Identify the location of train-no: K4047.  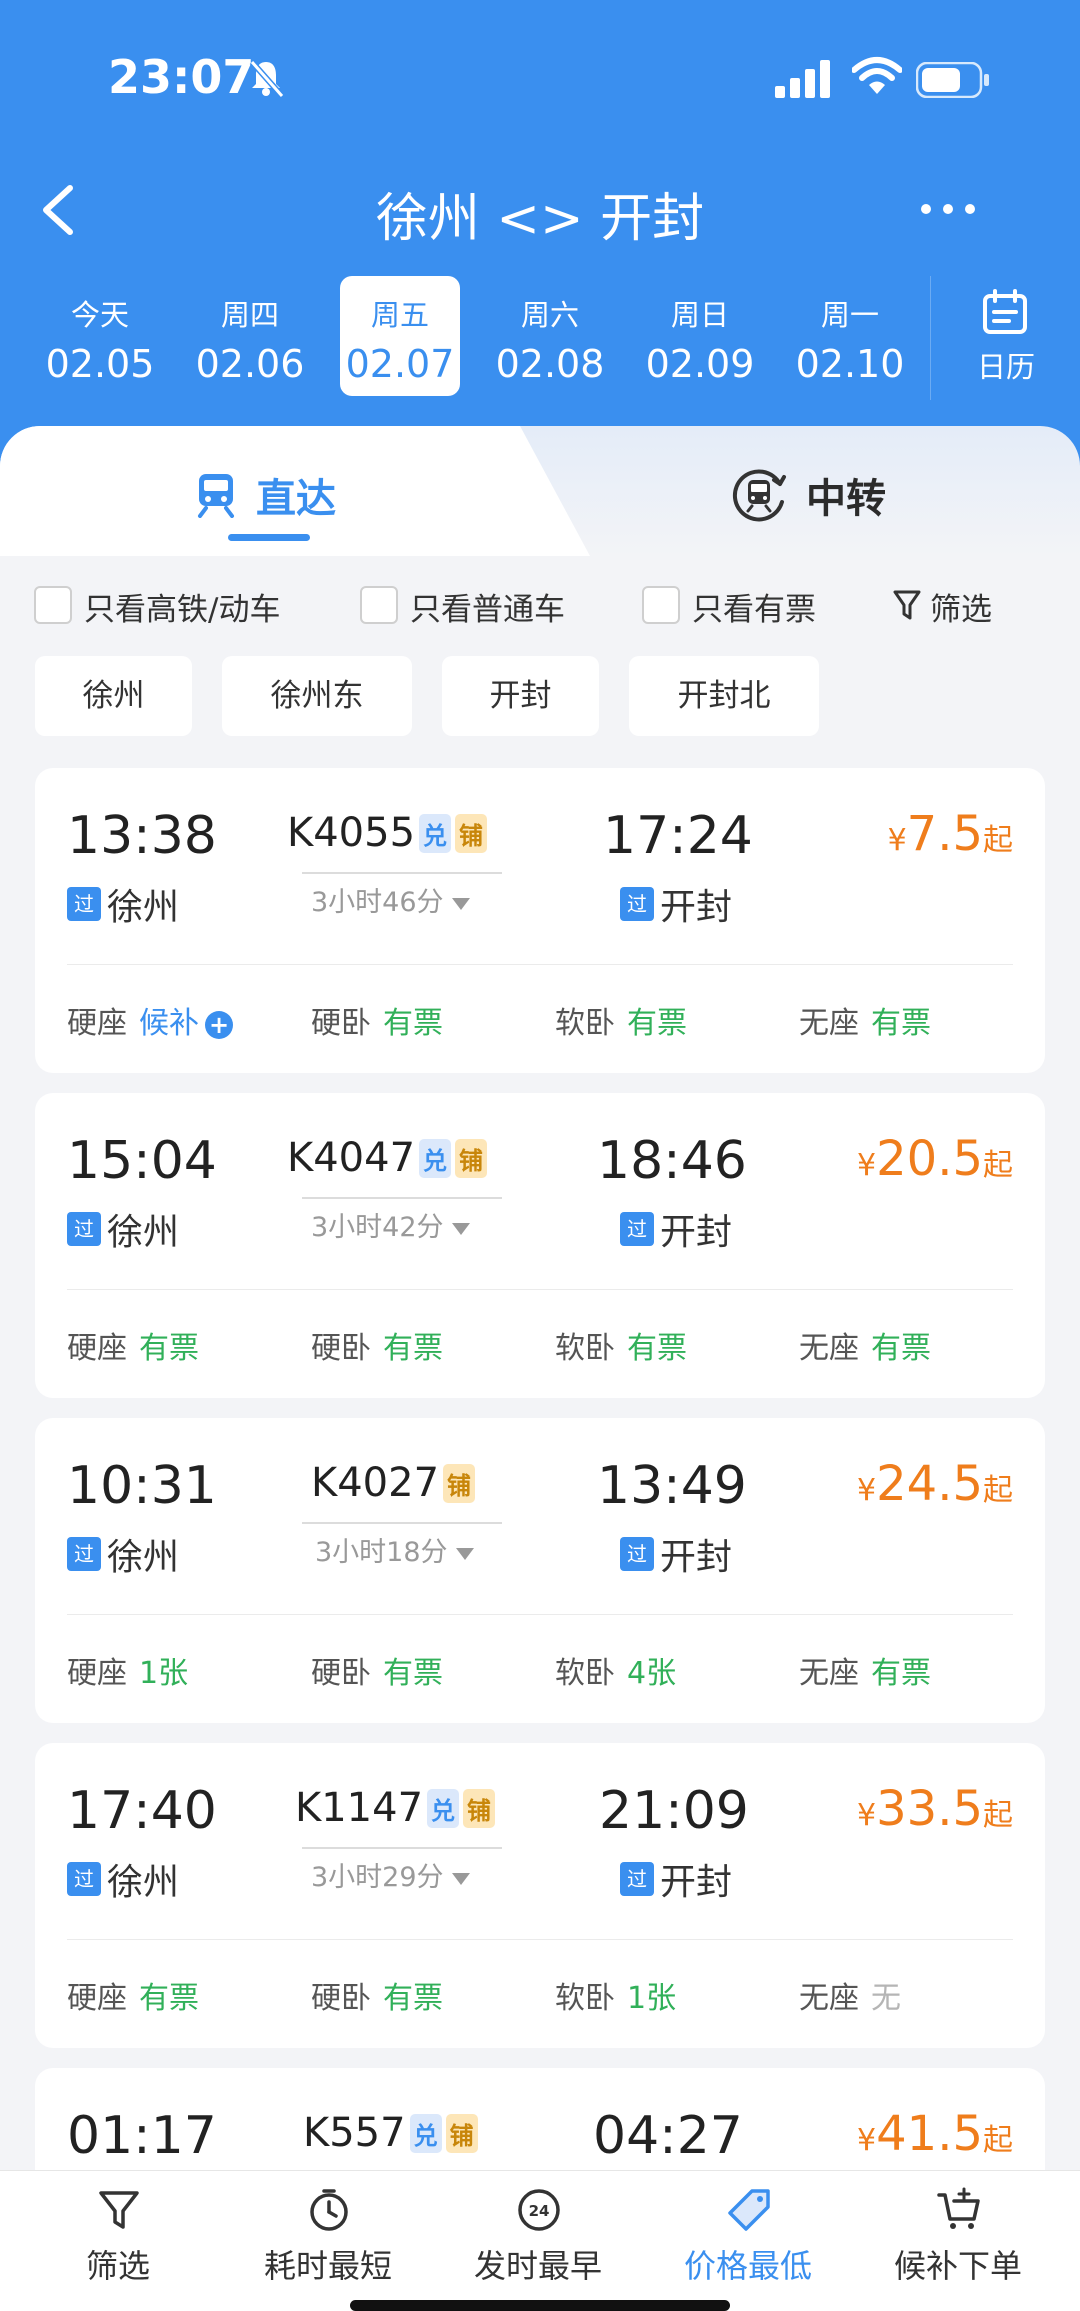
(351, 1158).